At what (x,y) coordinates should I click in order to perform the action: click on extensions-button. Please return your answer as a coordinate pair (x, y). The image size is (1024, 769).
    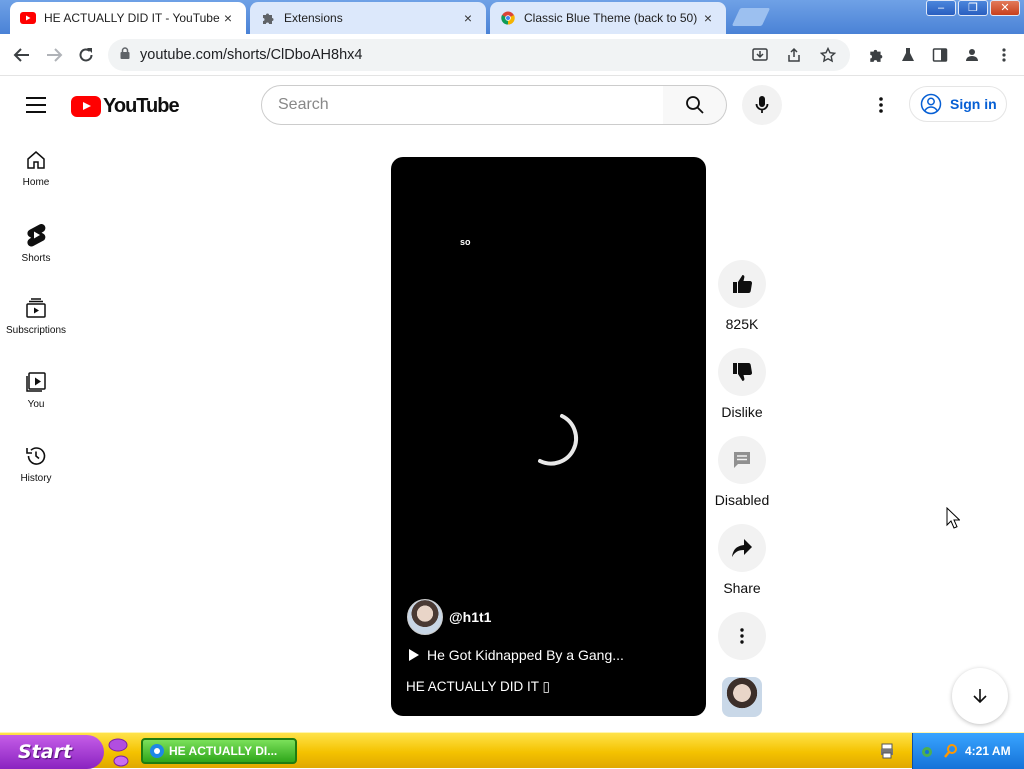
    Looking at the image, I should click on (876, 55).